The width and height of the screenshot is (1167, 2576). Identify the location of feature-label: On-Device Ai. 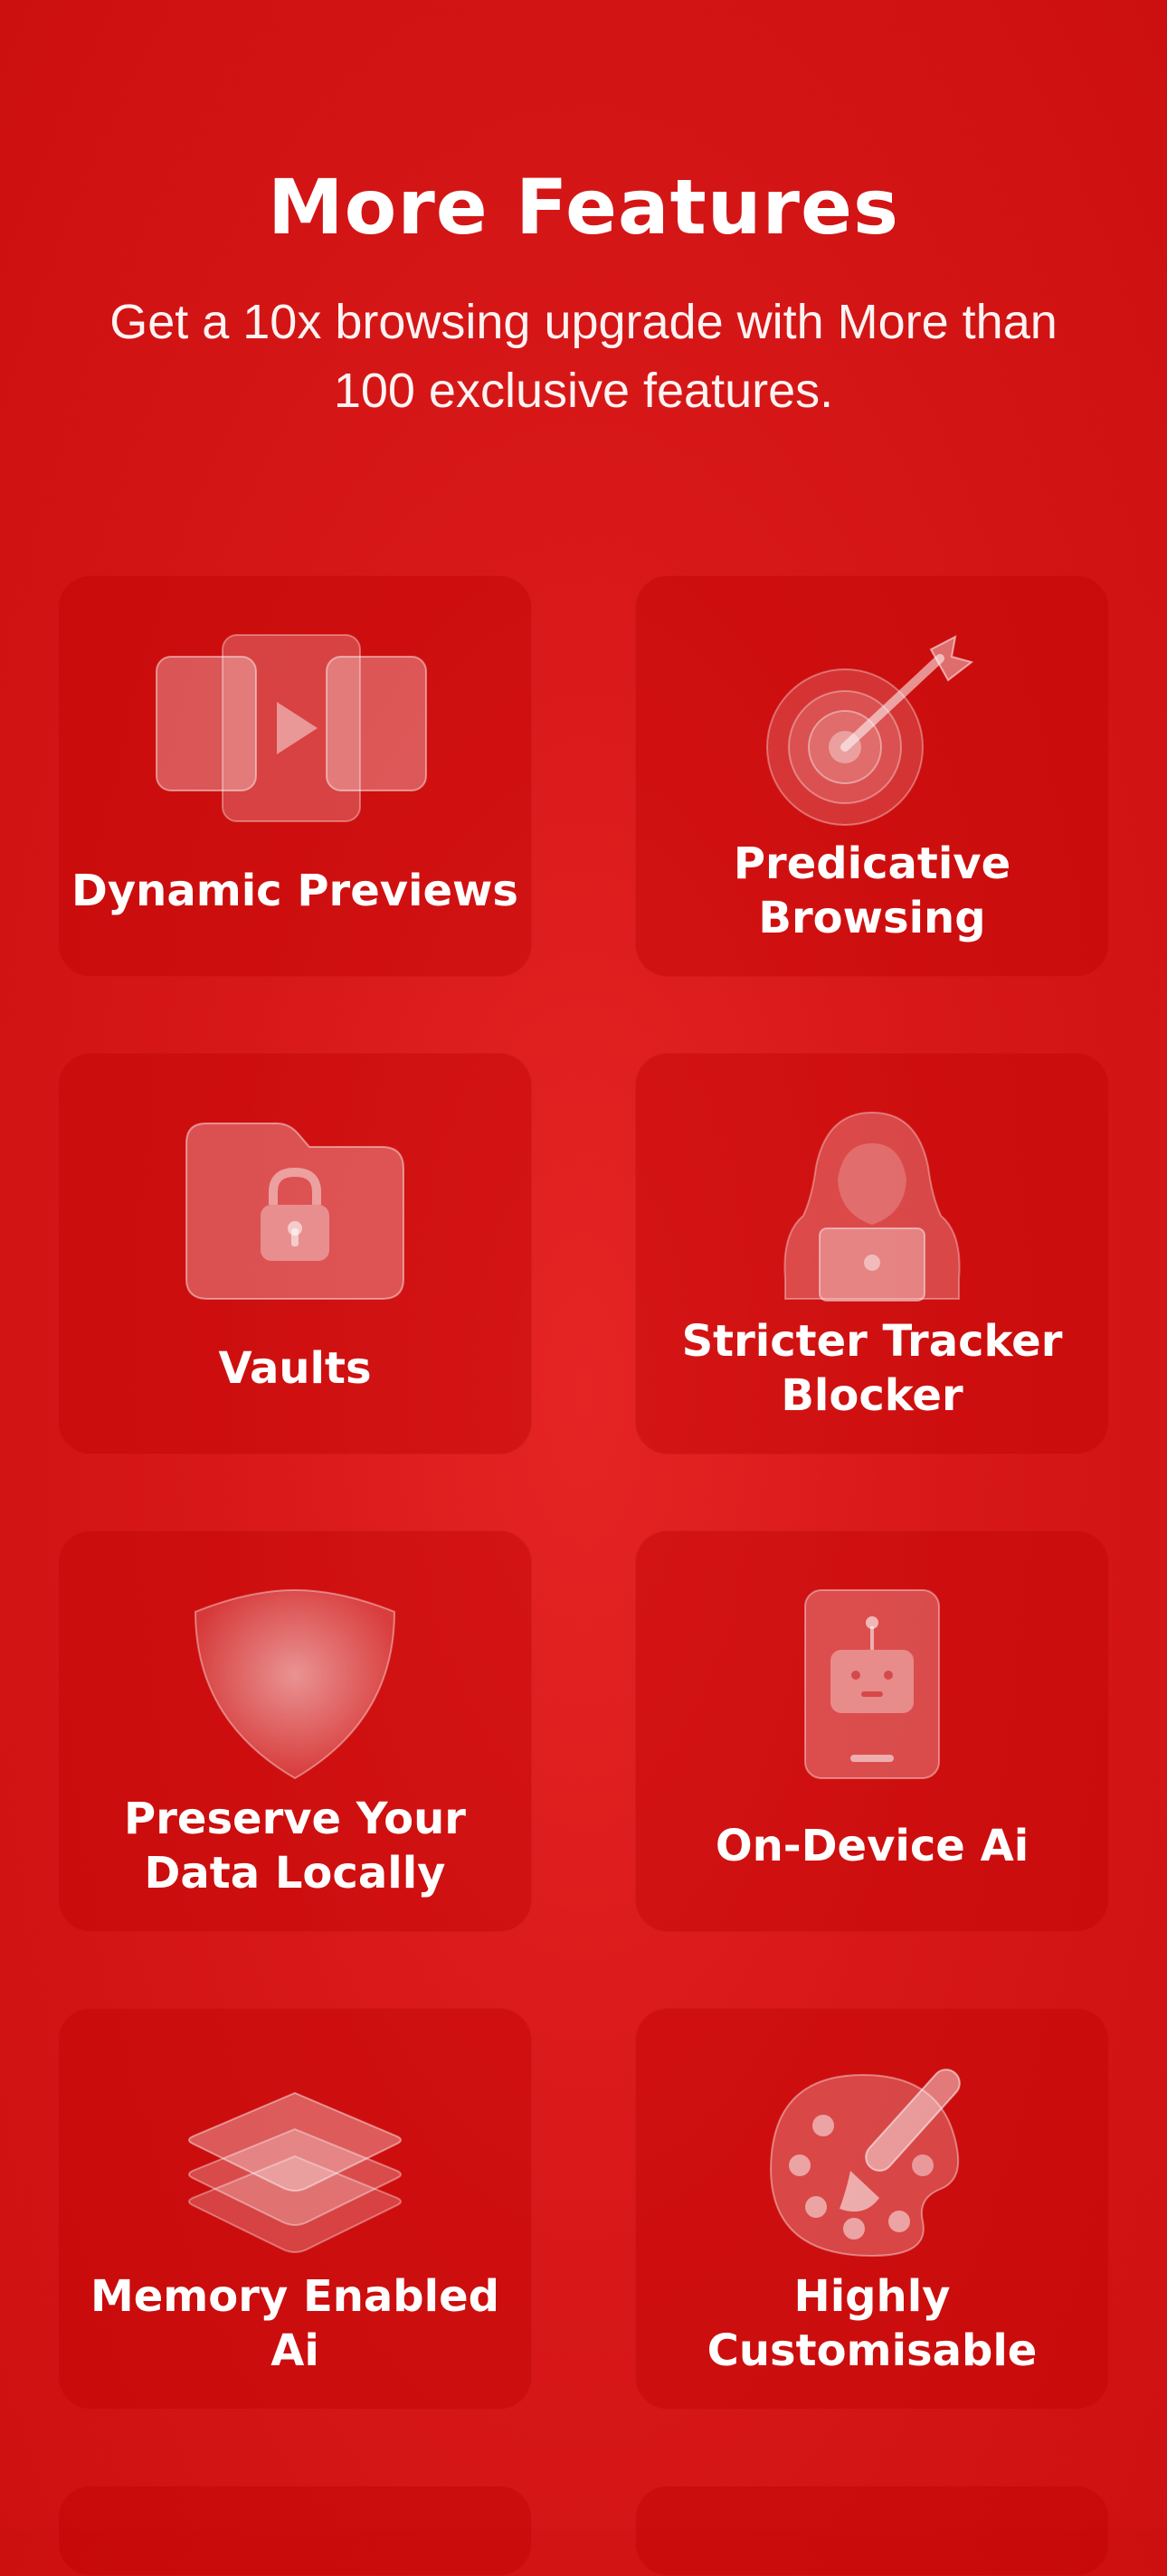
(872, 1846).